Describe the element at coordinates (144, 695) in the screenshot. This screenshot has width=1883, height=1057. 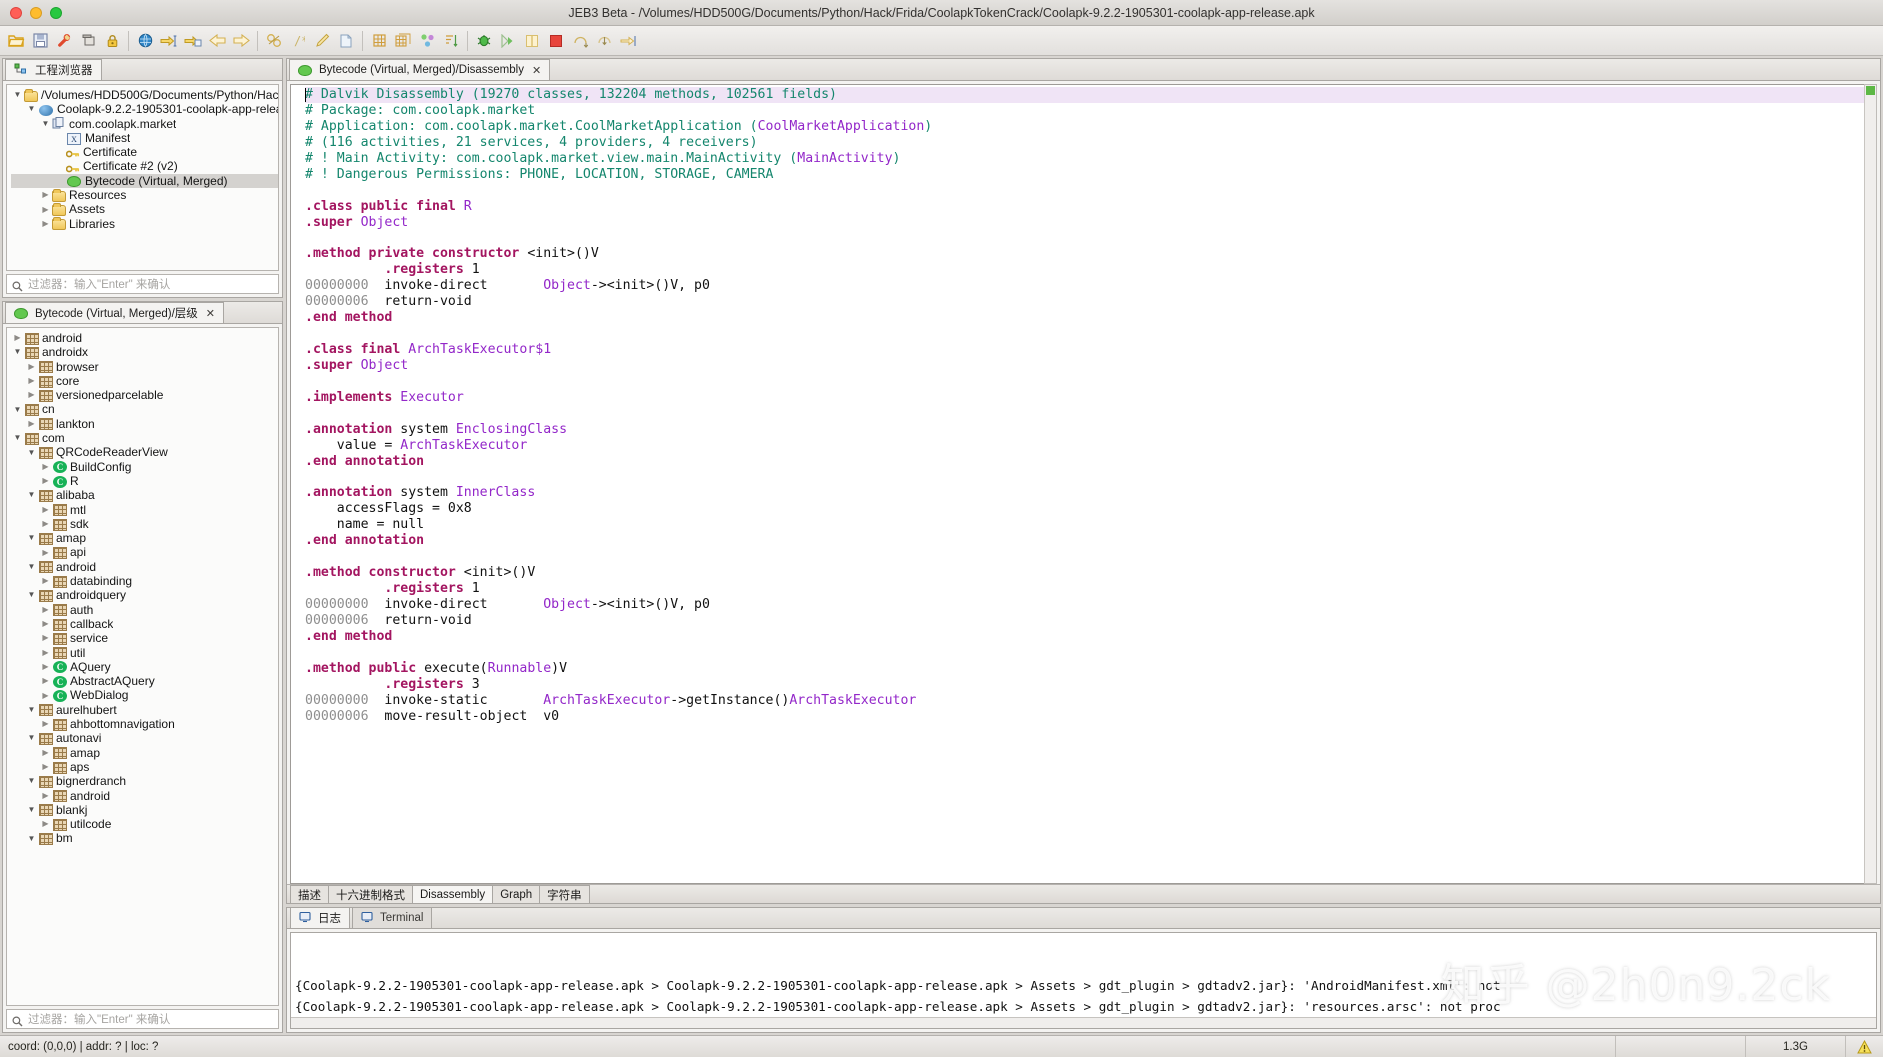
I see `hierarchy-item-node: ▶ C WebDialog` at that location.